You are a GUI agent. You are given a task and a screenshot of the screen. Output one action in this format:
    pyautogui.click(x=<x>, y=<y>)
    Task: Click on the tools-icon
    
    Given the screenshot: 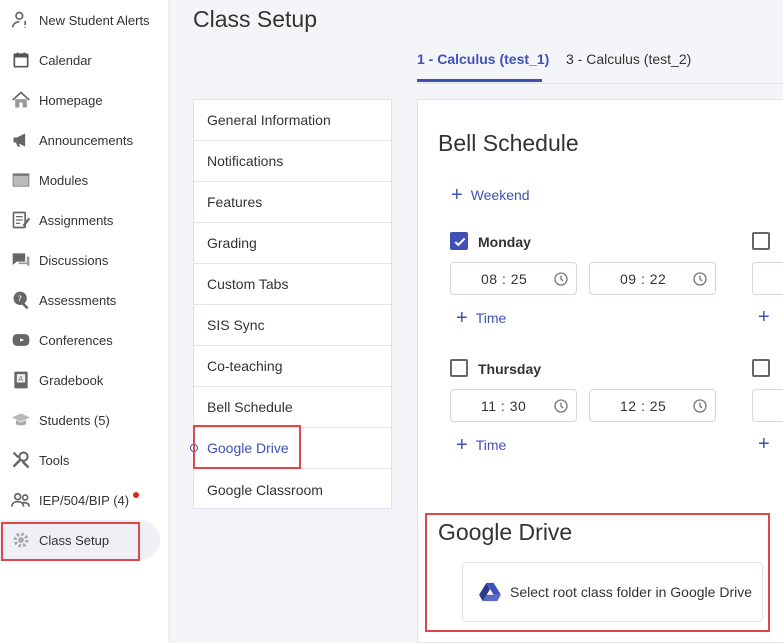 What is the action you would take?
    pyautogui.click(x=21, y=460)
    